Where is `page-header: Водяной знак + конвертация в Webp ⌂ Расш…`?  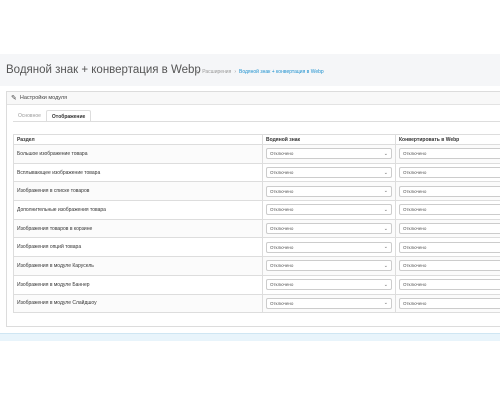 page-header: Водяной знак + конвертация в Webp ⌂ Расш… is located at coordinates (250, 70).